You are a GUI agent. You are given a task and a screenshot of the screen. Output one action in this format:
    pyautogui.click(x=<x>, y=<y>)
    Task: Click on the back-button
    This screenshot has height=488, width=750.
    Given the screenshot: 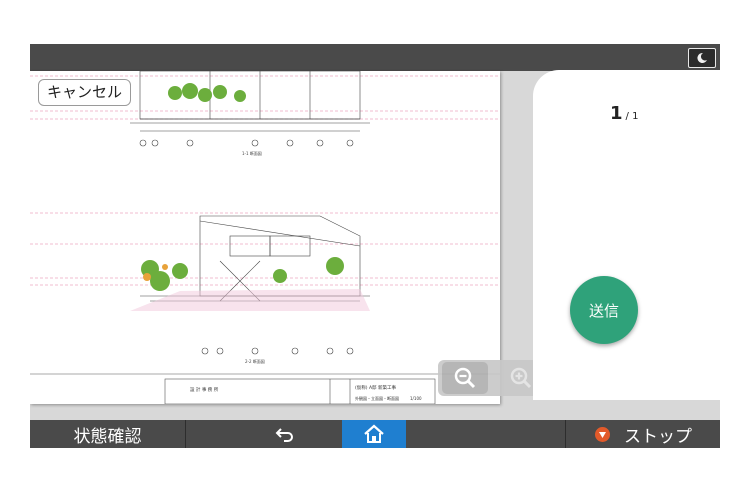 What is the action you would take?
    pyautogui.click(x=285, y=434)
    